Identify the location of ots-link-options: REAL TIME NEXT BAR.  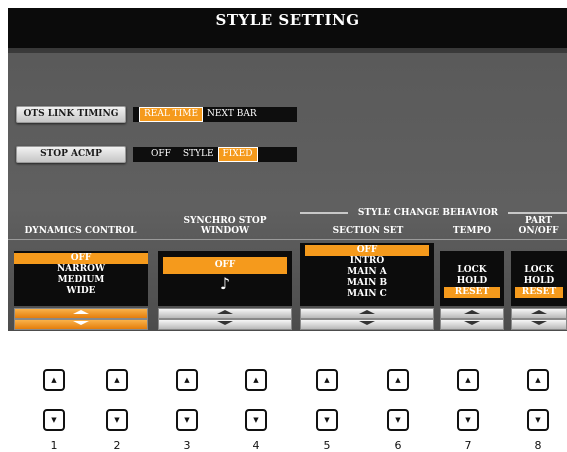
(215, 114).